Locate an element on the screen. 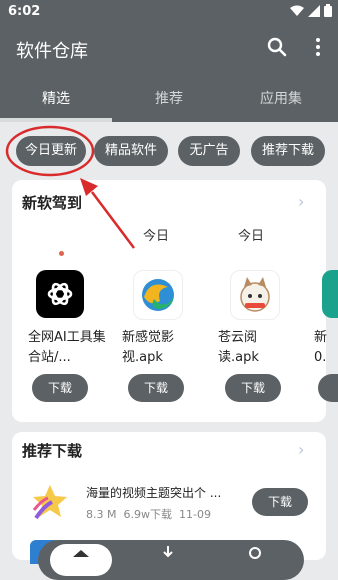 The height and width of the screenshot is (580, 338). annotation-arrow-head is located at coordinates (89, 187).